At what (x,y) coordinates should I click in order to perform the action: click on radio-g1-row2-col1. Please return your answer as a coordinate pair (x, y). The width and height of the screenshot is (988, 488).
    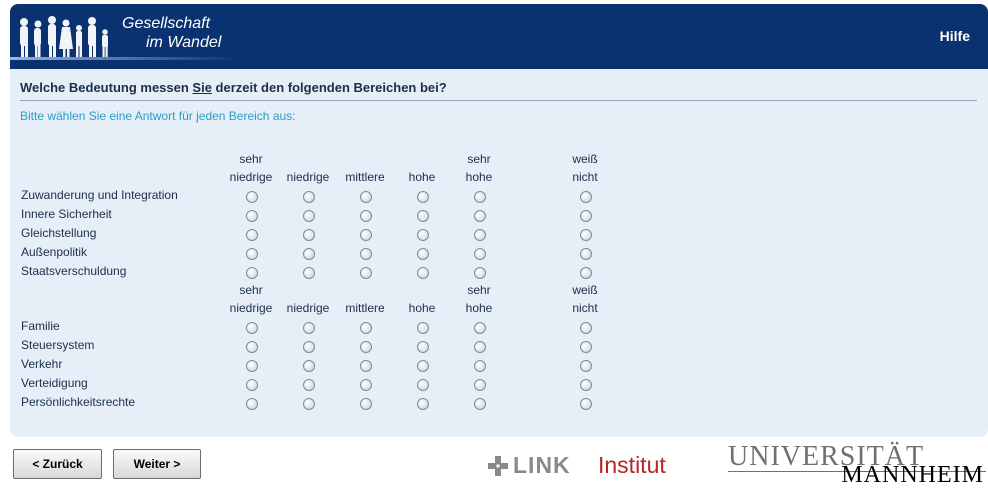
    Looking at the image, I should click on (252, 216).